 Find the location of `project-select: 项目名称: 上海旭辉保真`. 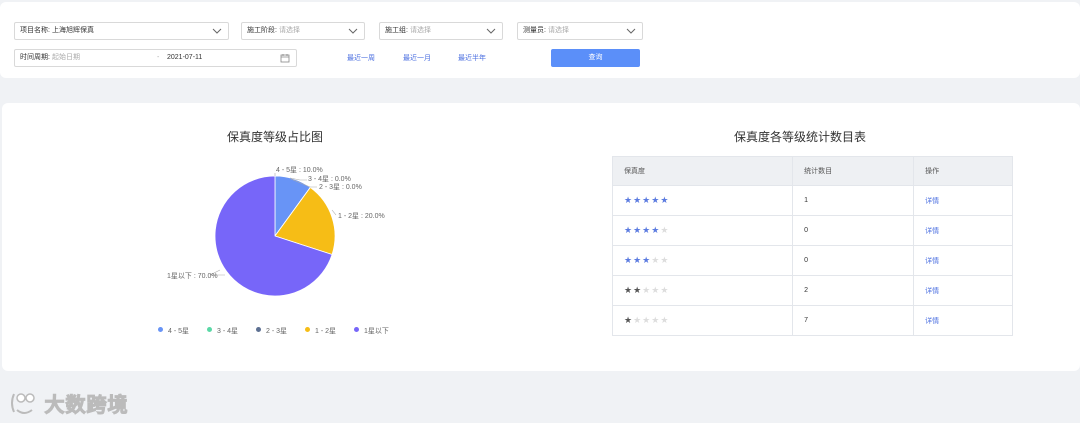

project-select: 项目名称: 上海旭辉保真 is located at coordinates (121, 31).